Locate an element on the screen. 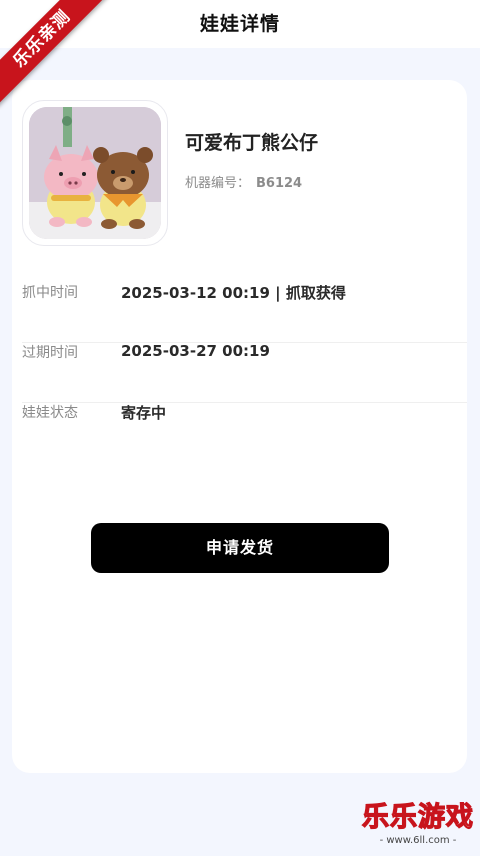  info-row-catch-time: 抓中时间 2025-03-12 00:19 | 抓取获得 is located at coordinates (244, 312).